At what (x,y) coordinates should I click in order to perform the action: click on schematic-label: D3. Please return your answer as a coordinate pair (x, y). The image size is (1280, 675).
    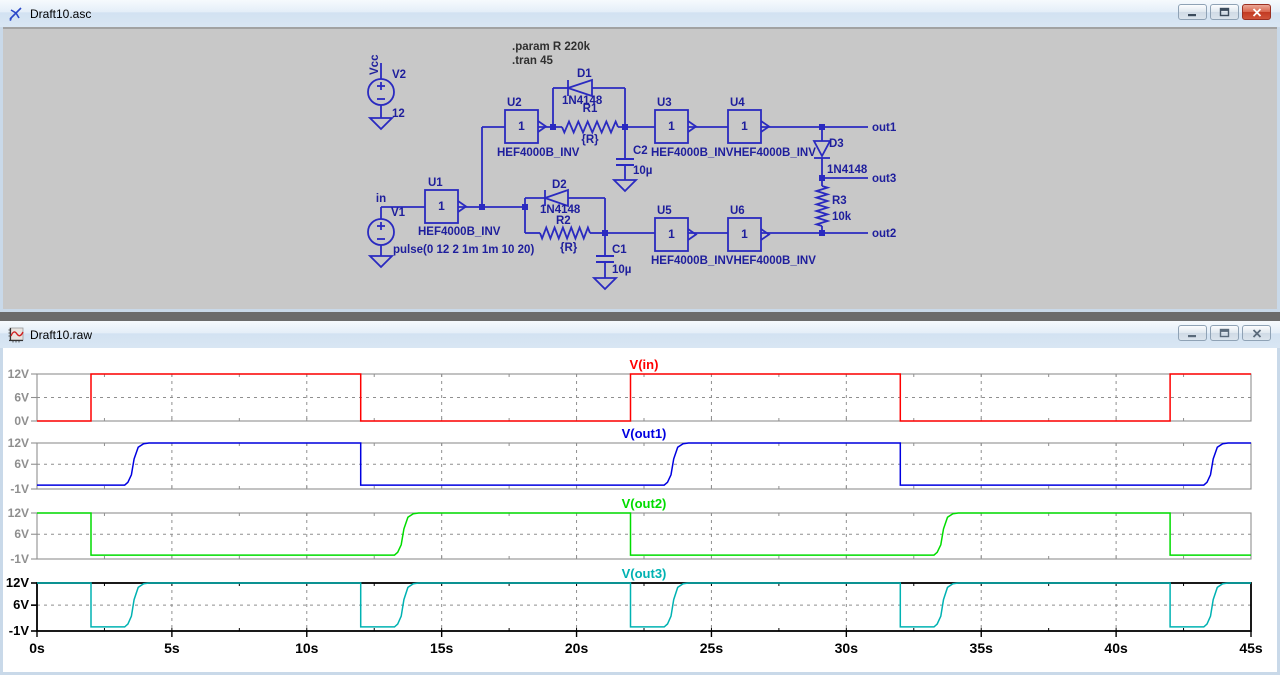
    Looking at the image, I should click on (836, 144).